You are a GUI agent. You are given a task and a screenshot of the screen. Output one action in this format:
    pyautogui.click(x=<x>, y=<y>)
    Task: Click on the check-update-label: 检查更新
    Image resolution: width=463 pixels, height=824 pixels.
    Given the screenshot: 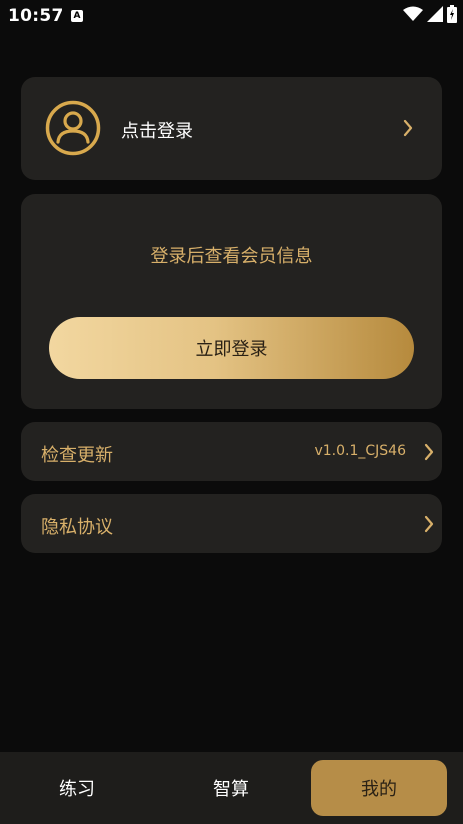 What is the action you would take?
    pyautogui.click(x=77, y=455)
    